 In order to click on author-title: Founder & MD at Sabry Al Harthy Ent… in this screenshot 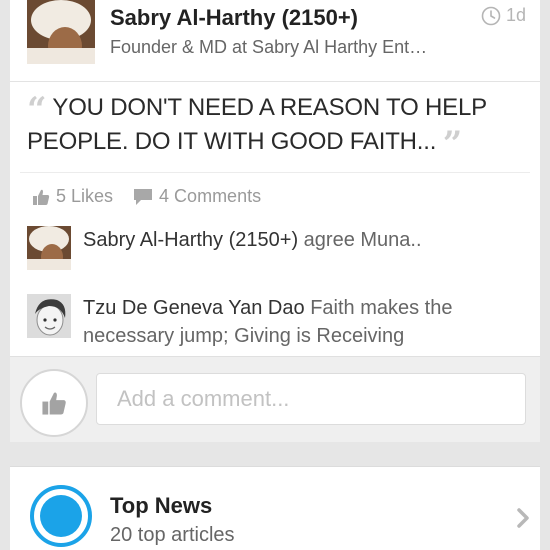, I will do `click(269, 47)`.